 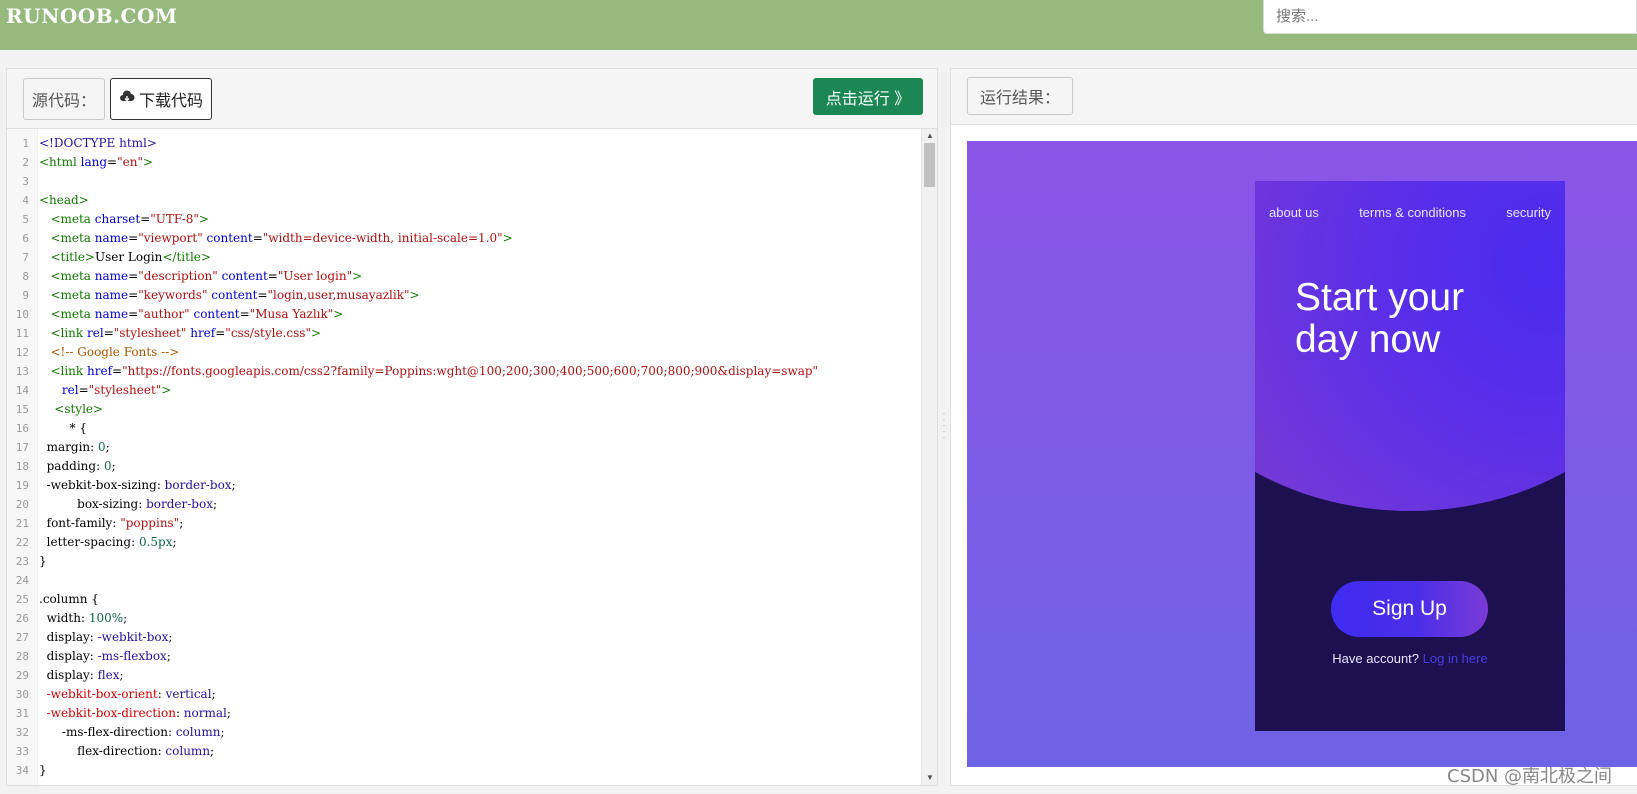 What do you see at coordinates (205, 713) in the screenshot?
I see `code-token: normal` at bounding box center [205, 713].